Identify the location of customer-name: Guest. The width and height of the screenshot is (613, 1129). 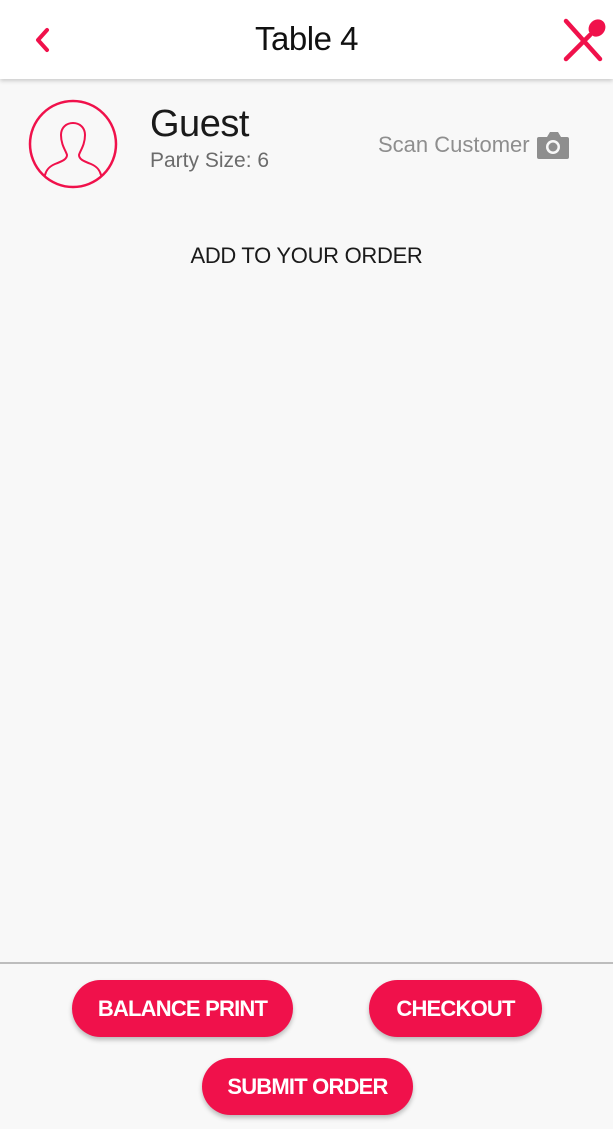
(199, 124).